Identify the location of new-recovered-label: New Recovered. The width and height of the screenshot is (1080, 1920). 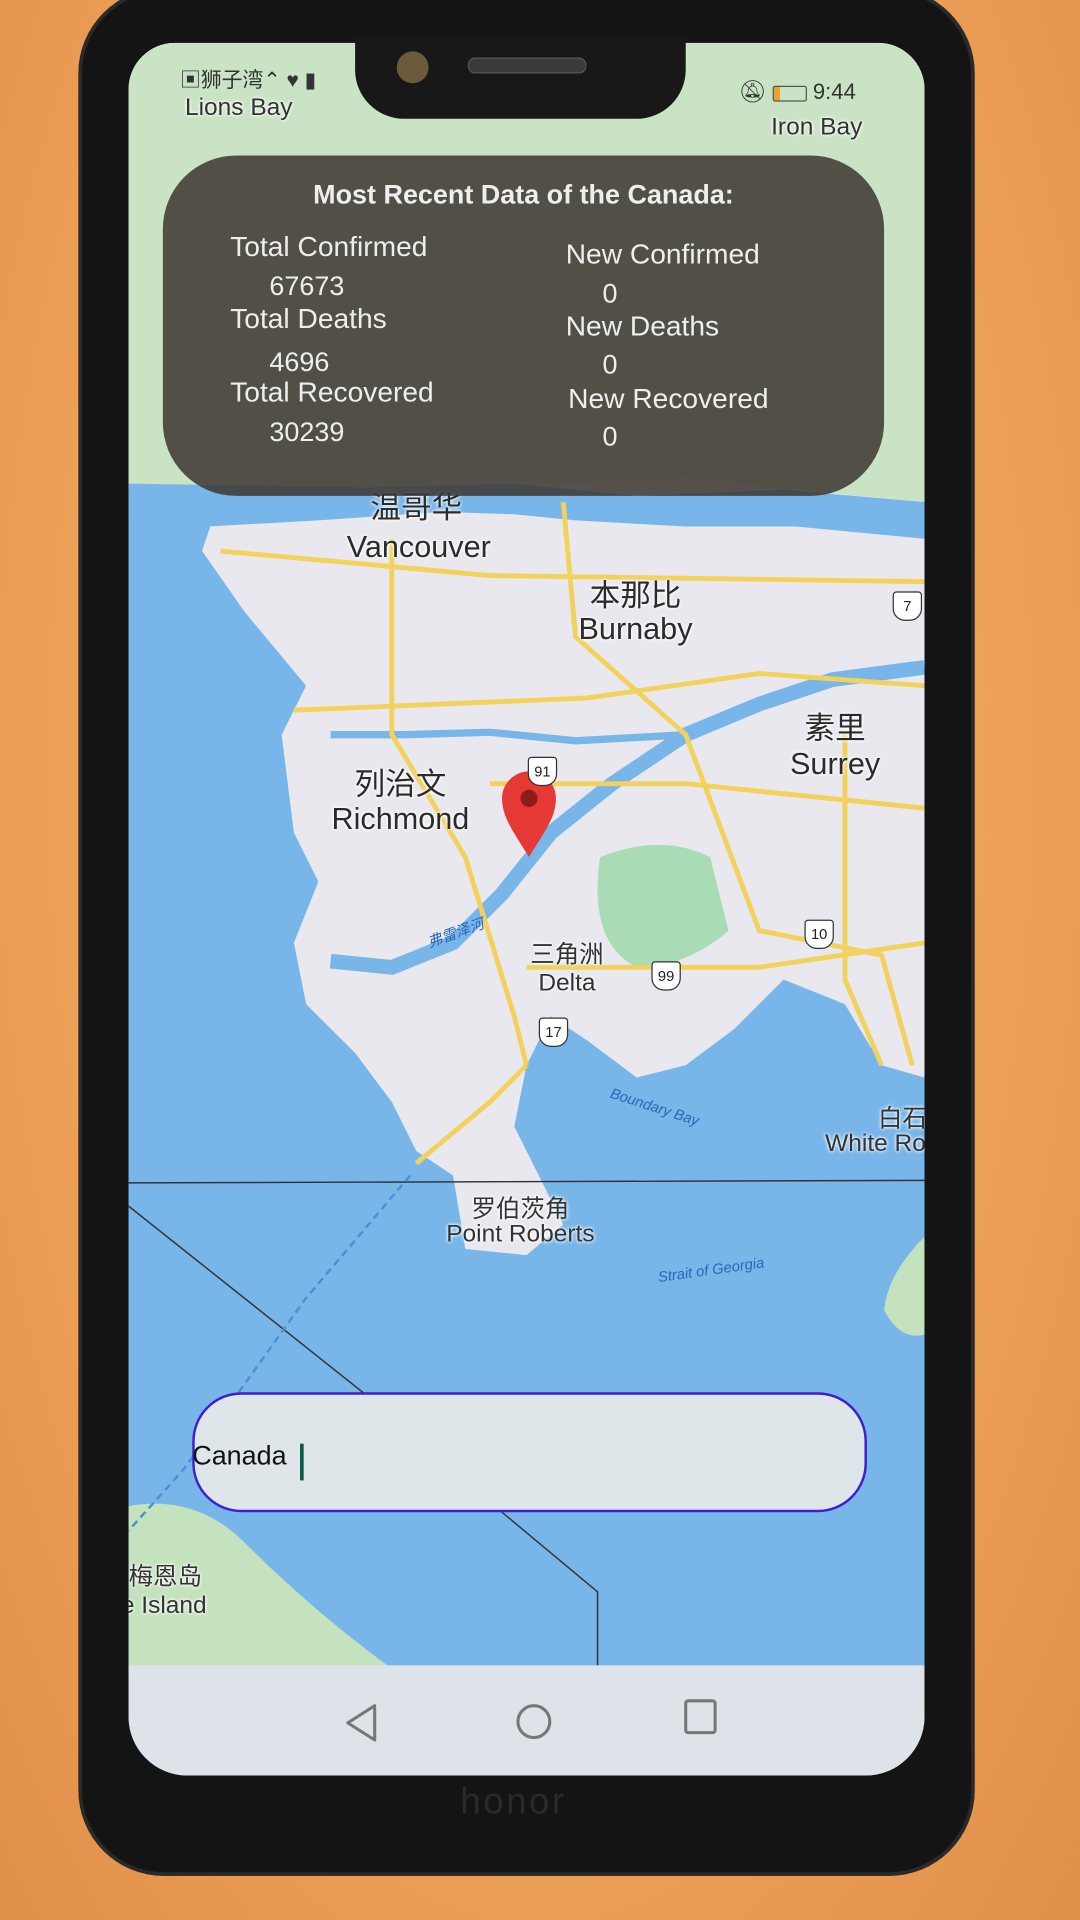
(668, 398).